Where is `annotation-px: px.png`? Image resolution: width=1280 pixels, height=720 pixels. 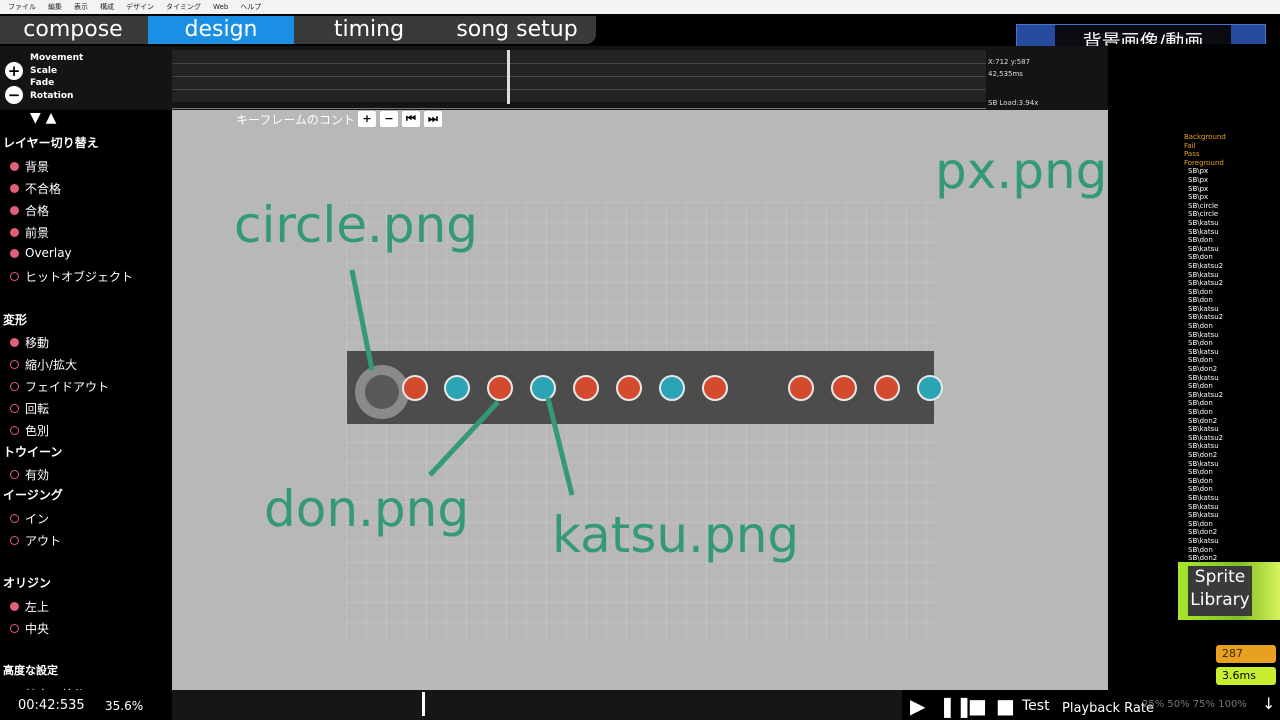 annotation-px: px.png is located at coordinates (1021, 171).